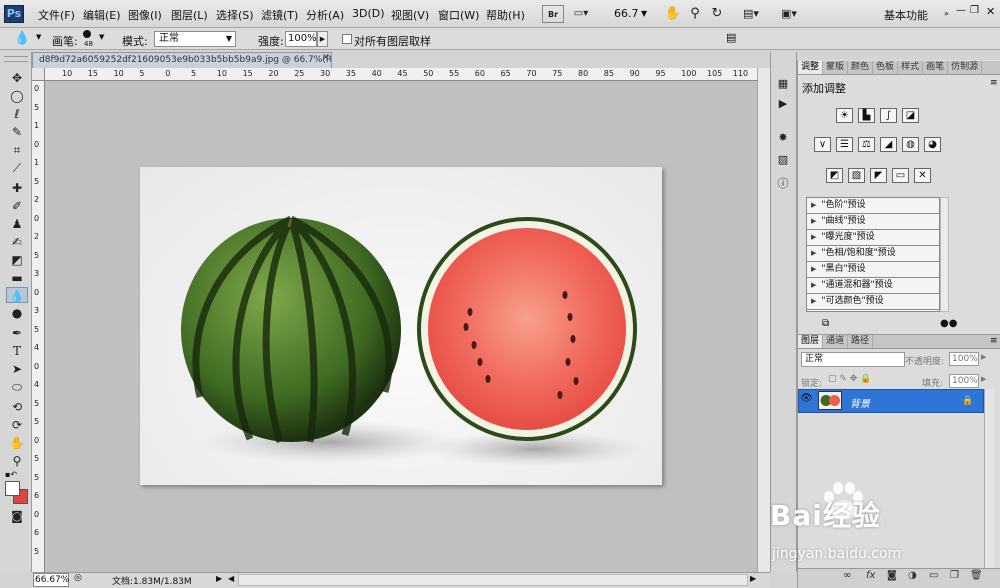  What do you see at coordinates (873, 270) in the screenshot?
I see `preset-black-white: ▶ "黑白"预设` at bounding box center [873, 270].